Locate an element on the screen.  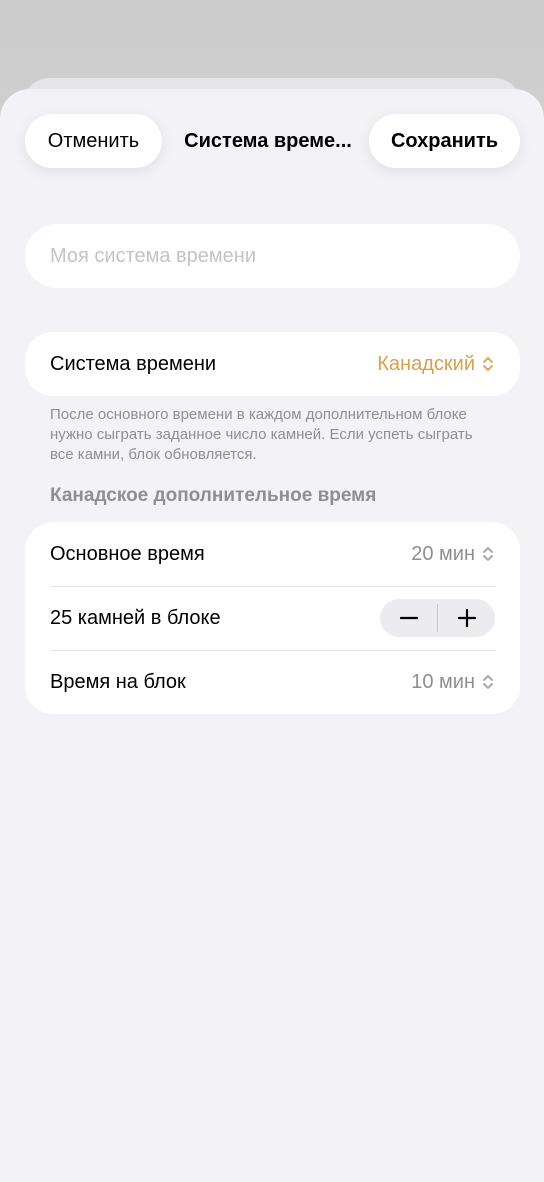
overtime-section-title: Канадское дополнительное время is located at coordinates (213, 495).